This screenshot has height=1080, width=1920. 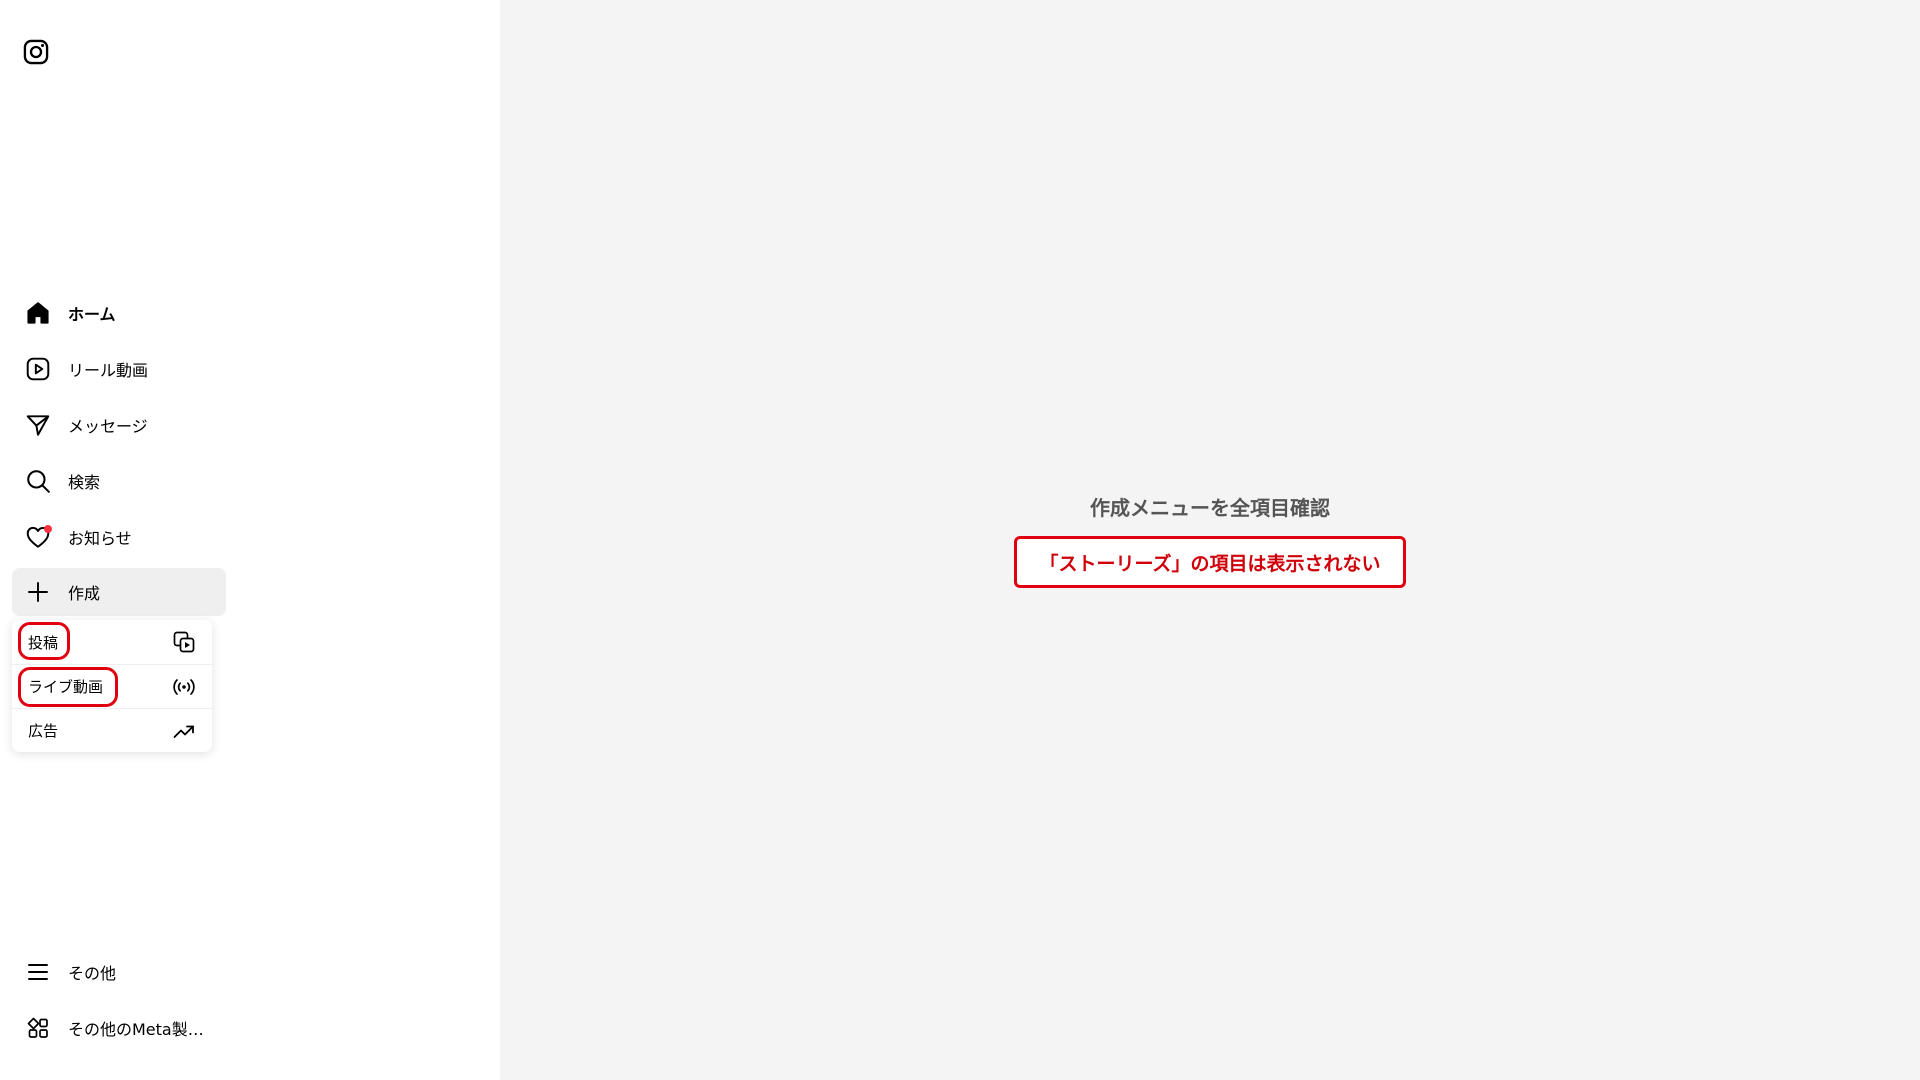 What do you see at coordinates (38, 313) in the screenshot?
I see `home-icon` at bounding box center [38, 313].